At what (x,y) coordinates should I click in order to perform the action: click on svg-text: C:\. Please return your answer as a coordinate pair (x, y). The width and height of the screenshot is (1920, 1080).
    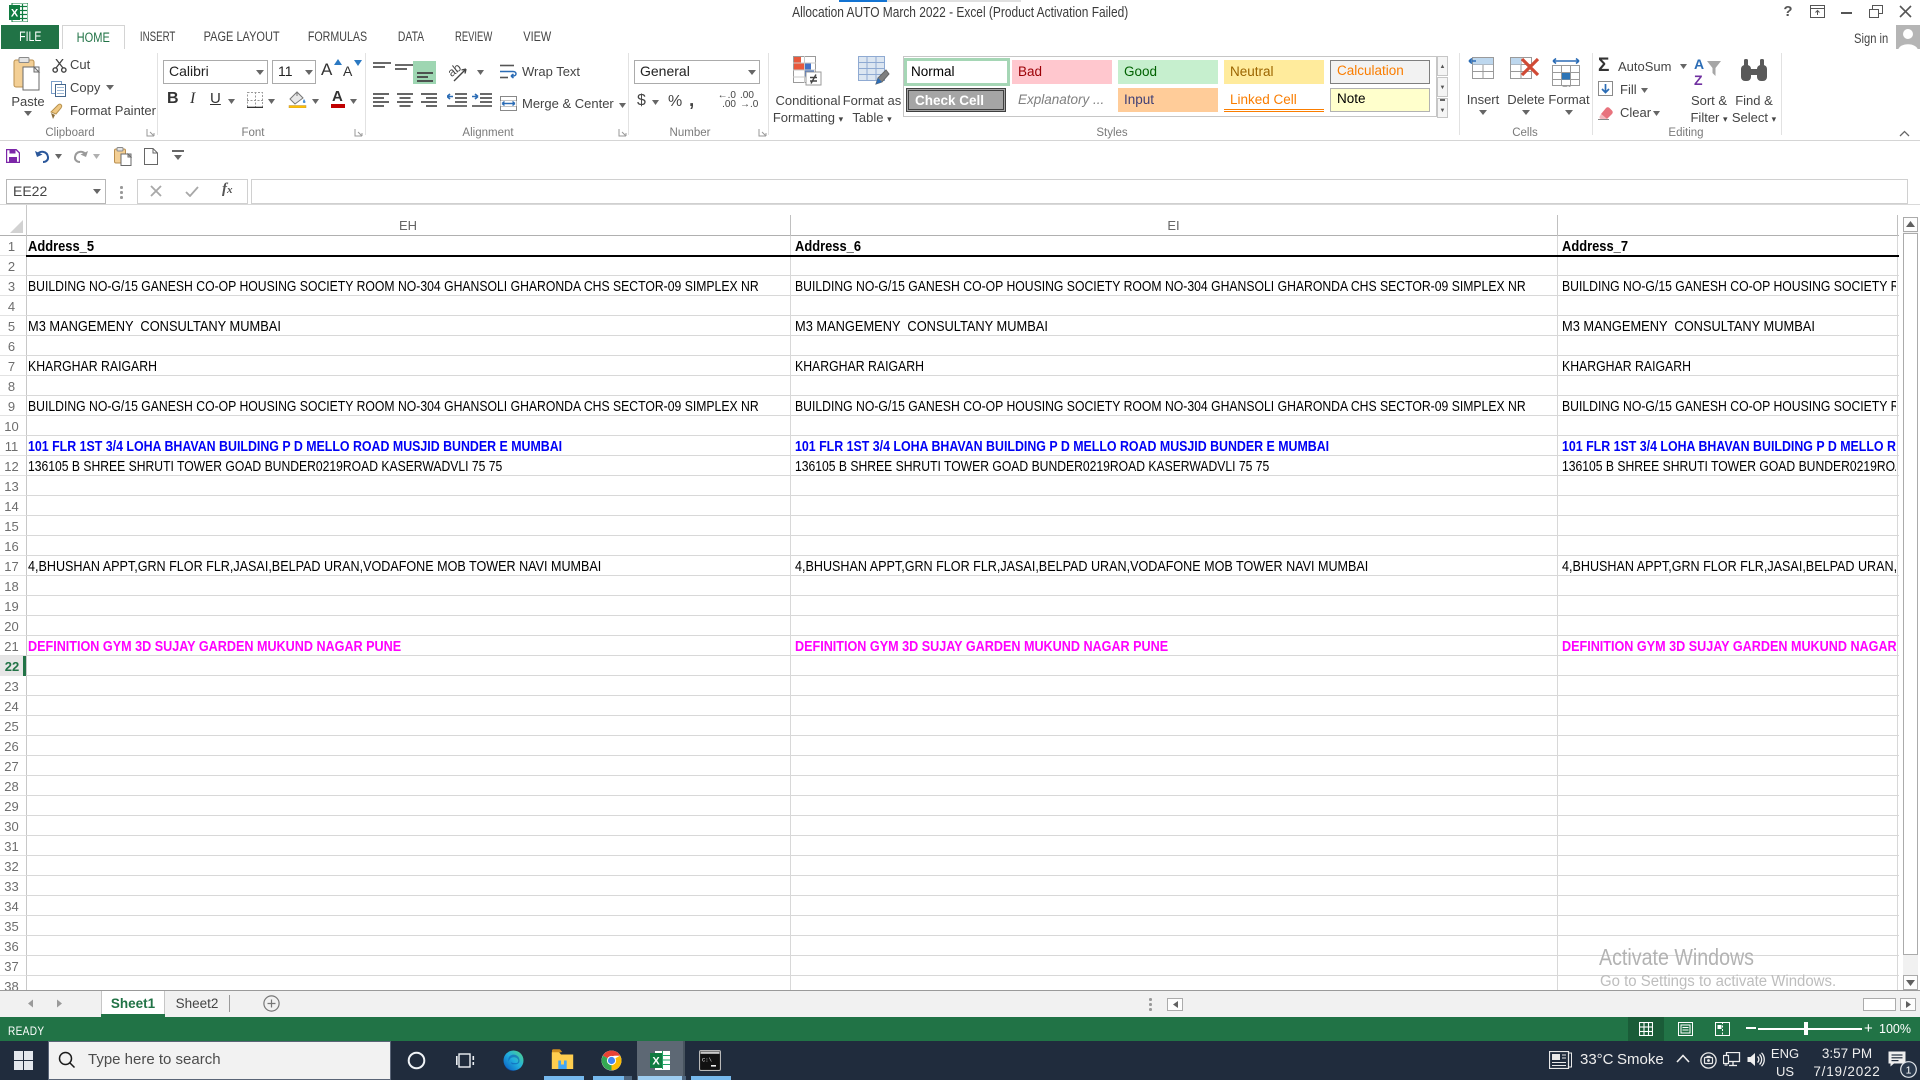
    Looking at the image, I should click on (707, 1060).